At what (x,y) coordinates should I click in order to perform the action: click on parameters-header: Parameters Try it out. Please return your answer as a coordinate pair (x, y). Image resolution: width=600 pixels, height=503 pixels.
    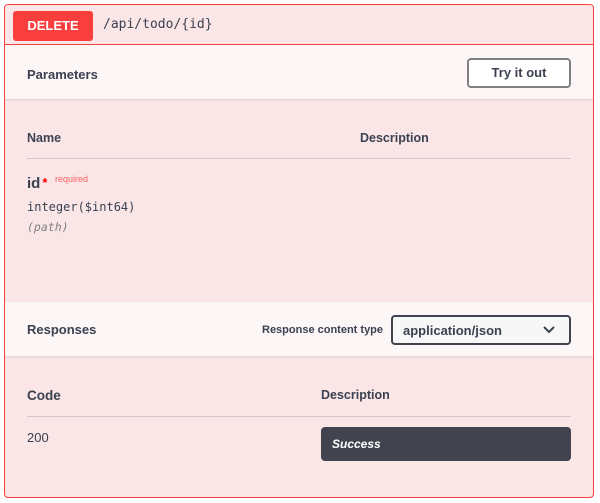
    Looking at the image, I should click on (299, 72).